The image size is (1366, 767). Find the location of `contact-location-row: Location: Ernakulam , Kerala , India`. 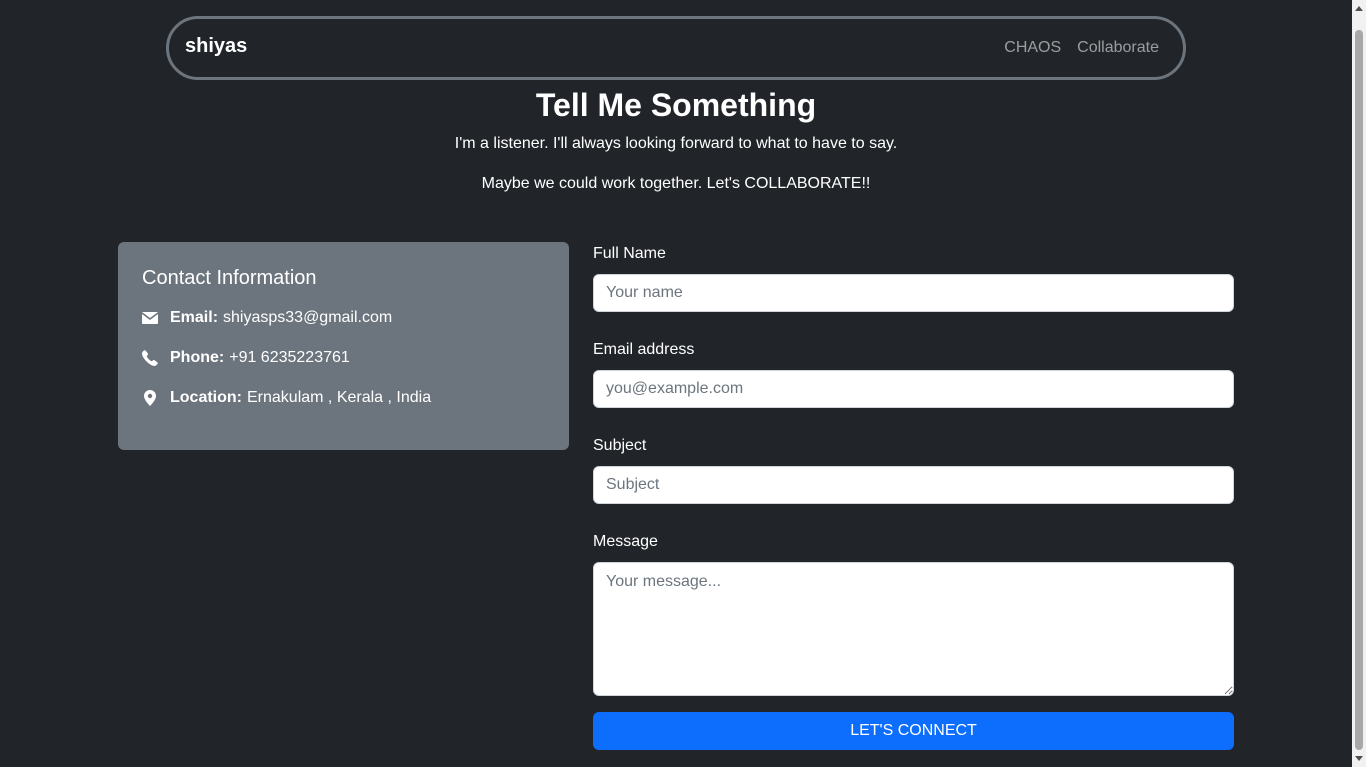

contact-location-row: Location: Ernakulam , Kerala , India is located at coordinates (343, 398).